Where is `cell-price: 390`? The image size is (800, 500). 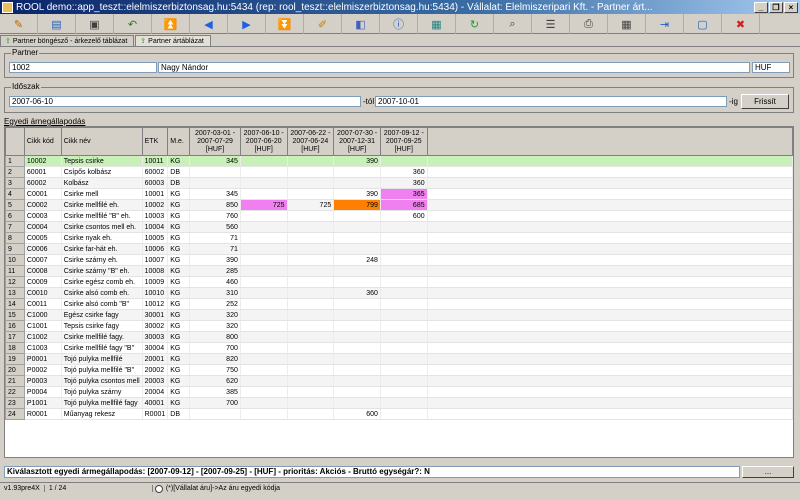 cell-price: 390 is located at coordinates (357, 161).